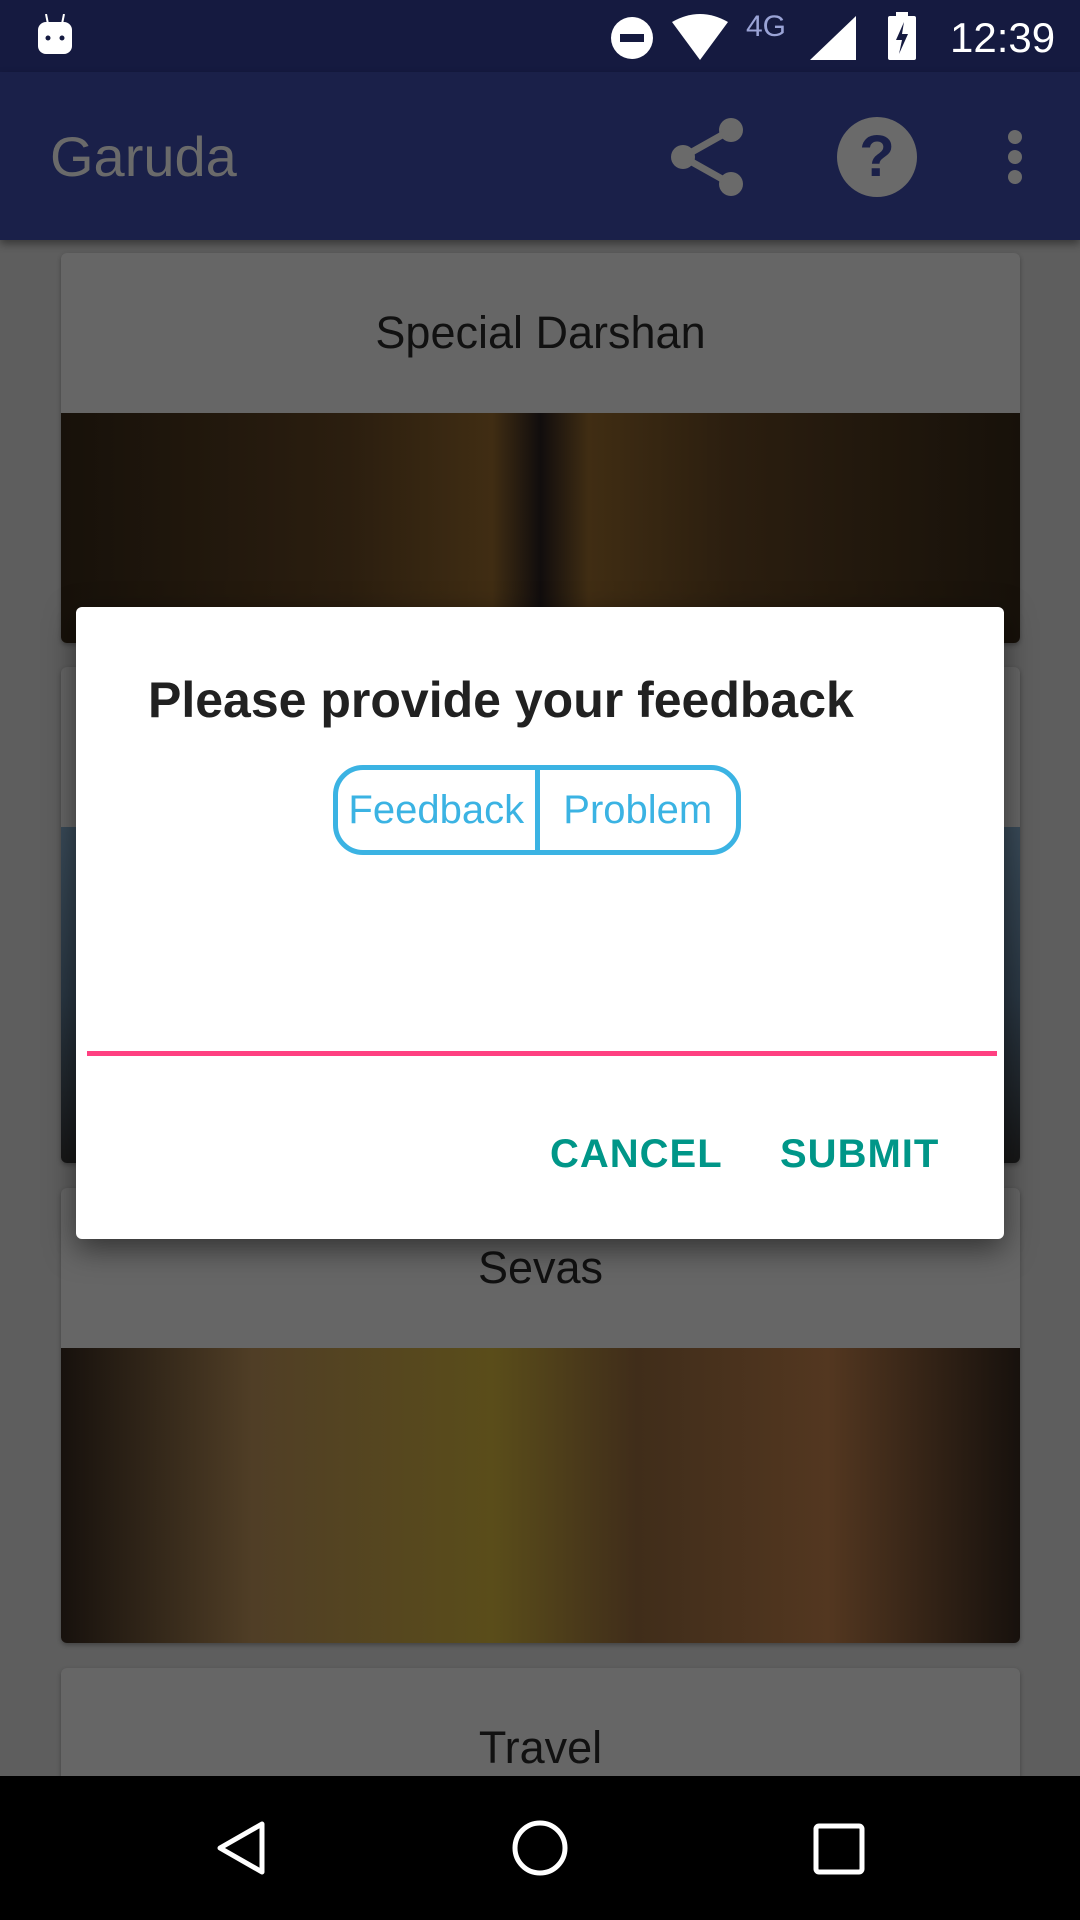 The image size is (1080, 1920). Describe the element at coordinates (708, 157) in the screenshot. I see `share-icon` at that location.